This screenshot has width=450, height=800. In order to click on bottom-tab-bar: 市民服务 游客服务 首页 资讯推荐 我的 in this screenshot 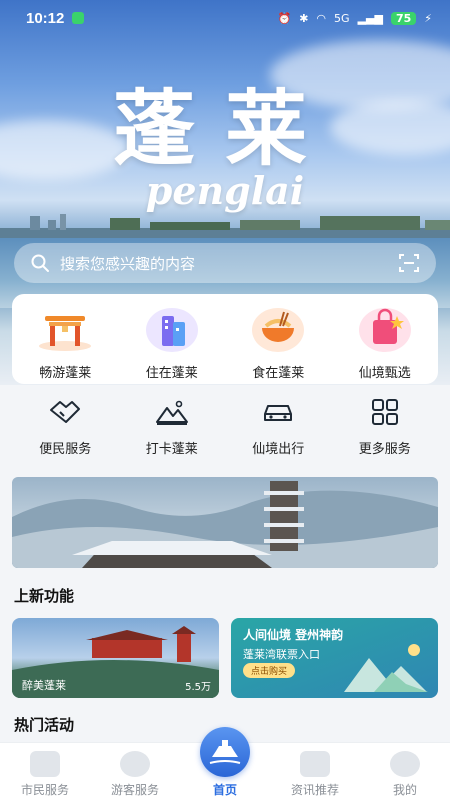, I will do `click(225, 763)`.